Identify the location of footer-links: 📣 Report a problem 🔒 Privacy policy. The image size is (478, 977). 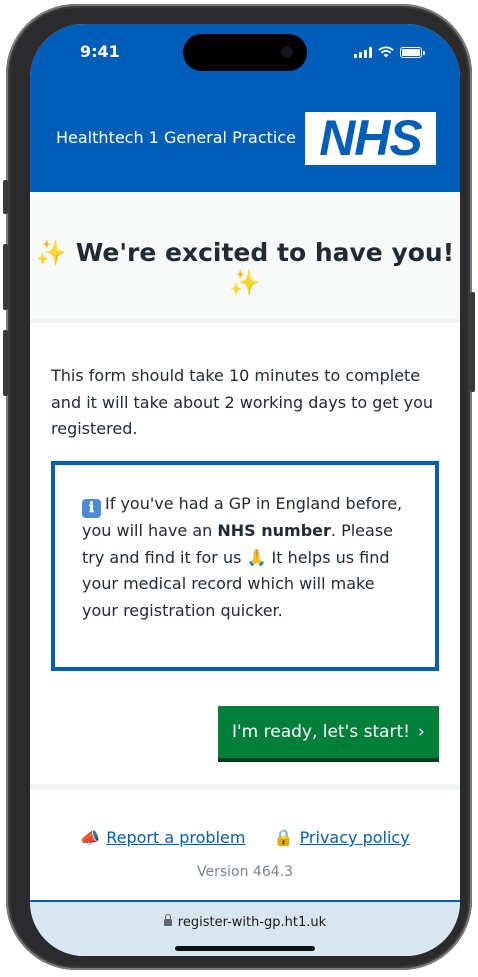
(245, 837).